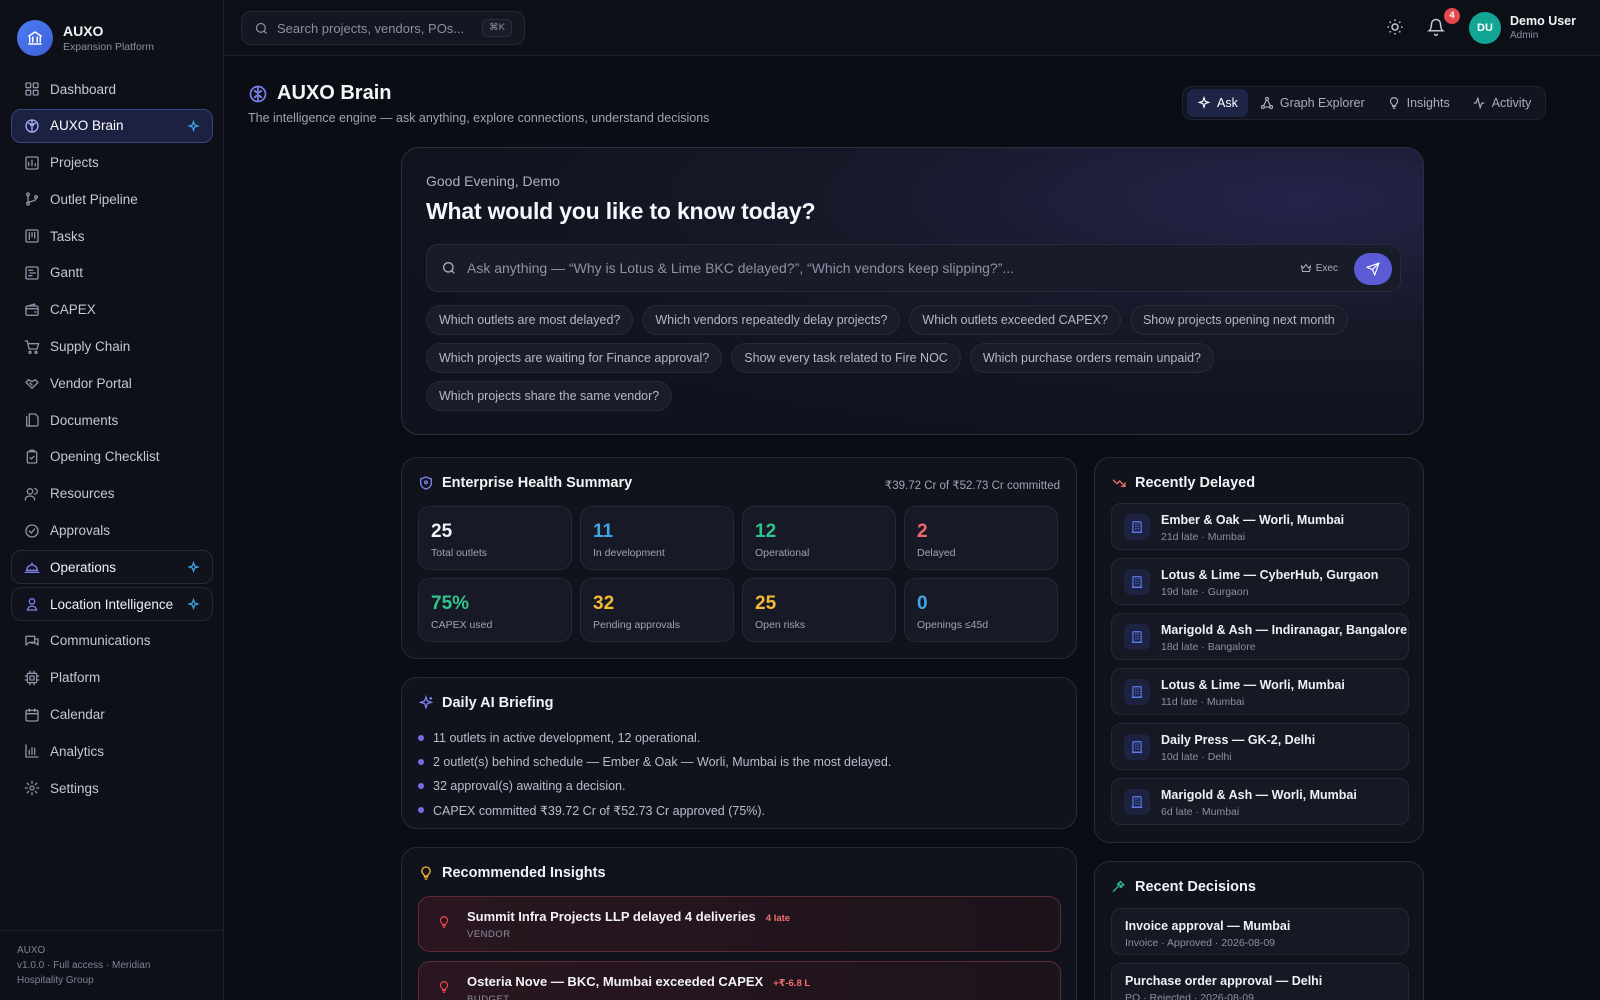 The width and height of the screenshot is (1600, 1000). What do you see at coordinates (498, 703) in the screenshot?
I see `briefing-title-text: Daily AI Briefing` at bounding box center [498, 703].